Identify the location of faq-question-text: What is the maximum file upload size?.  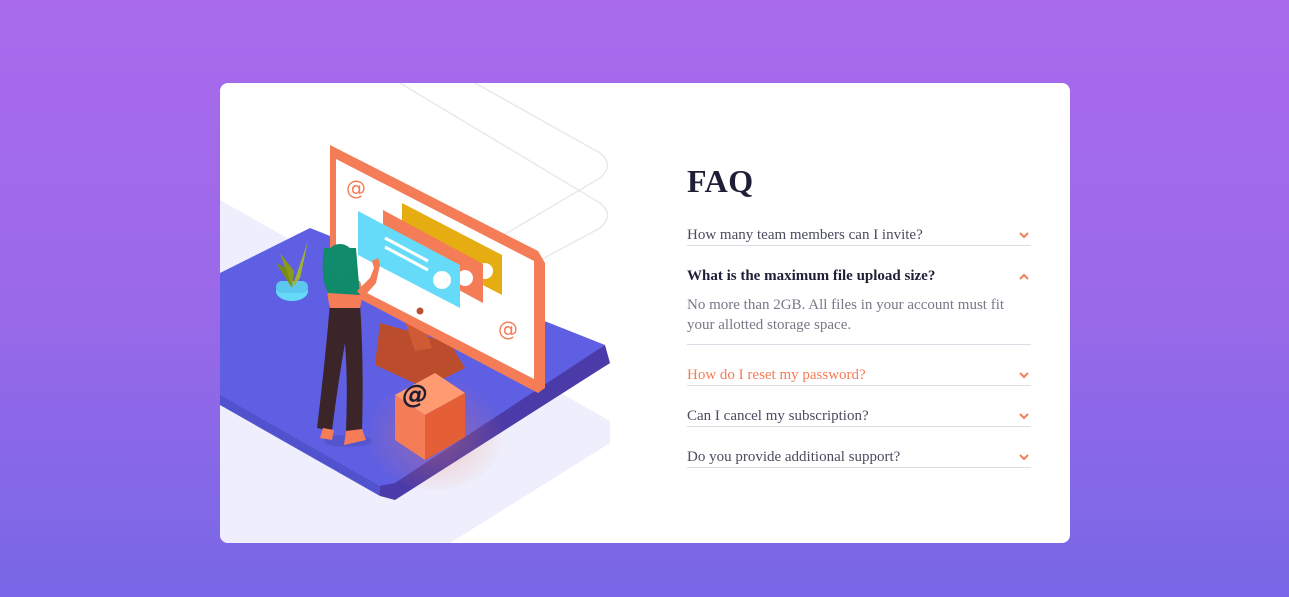
(811, 276).